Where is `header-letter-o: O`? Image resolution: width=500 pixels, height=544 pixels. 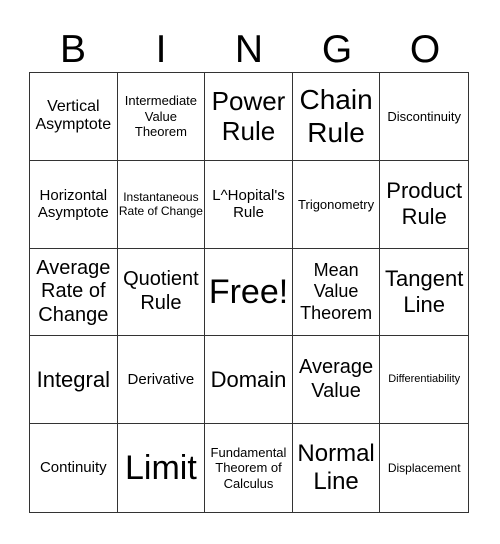 header-letter-o: O is located at coordinates (425, 49).